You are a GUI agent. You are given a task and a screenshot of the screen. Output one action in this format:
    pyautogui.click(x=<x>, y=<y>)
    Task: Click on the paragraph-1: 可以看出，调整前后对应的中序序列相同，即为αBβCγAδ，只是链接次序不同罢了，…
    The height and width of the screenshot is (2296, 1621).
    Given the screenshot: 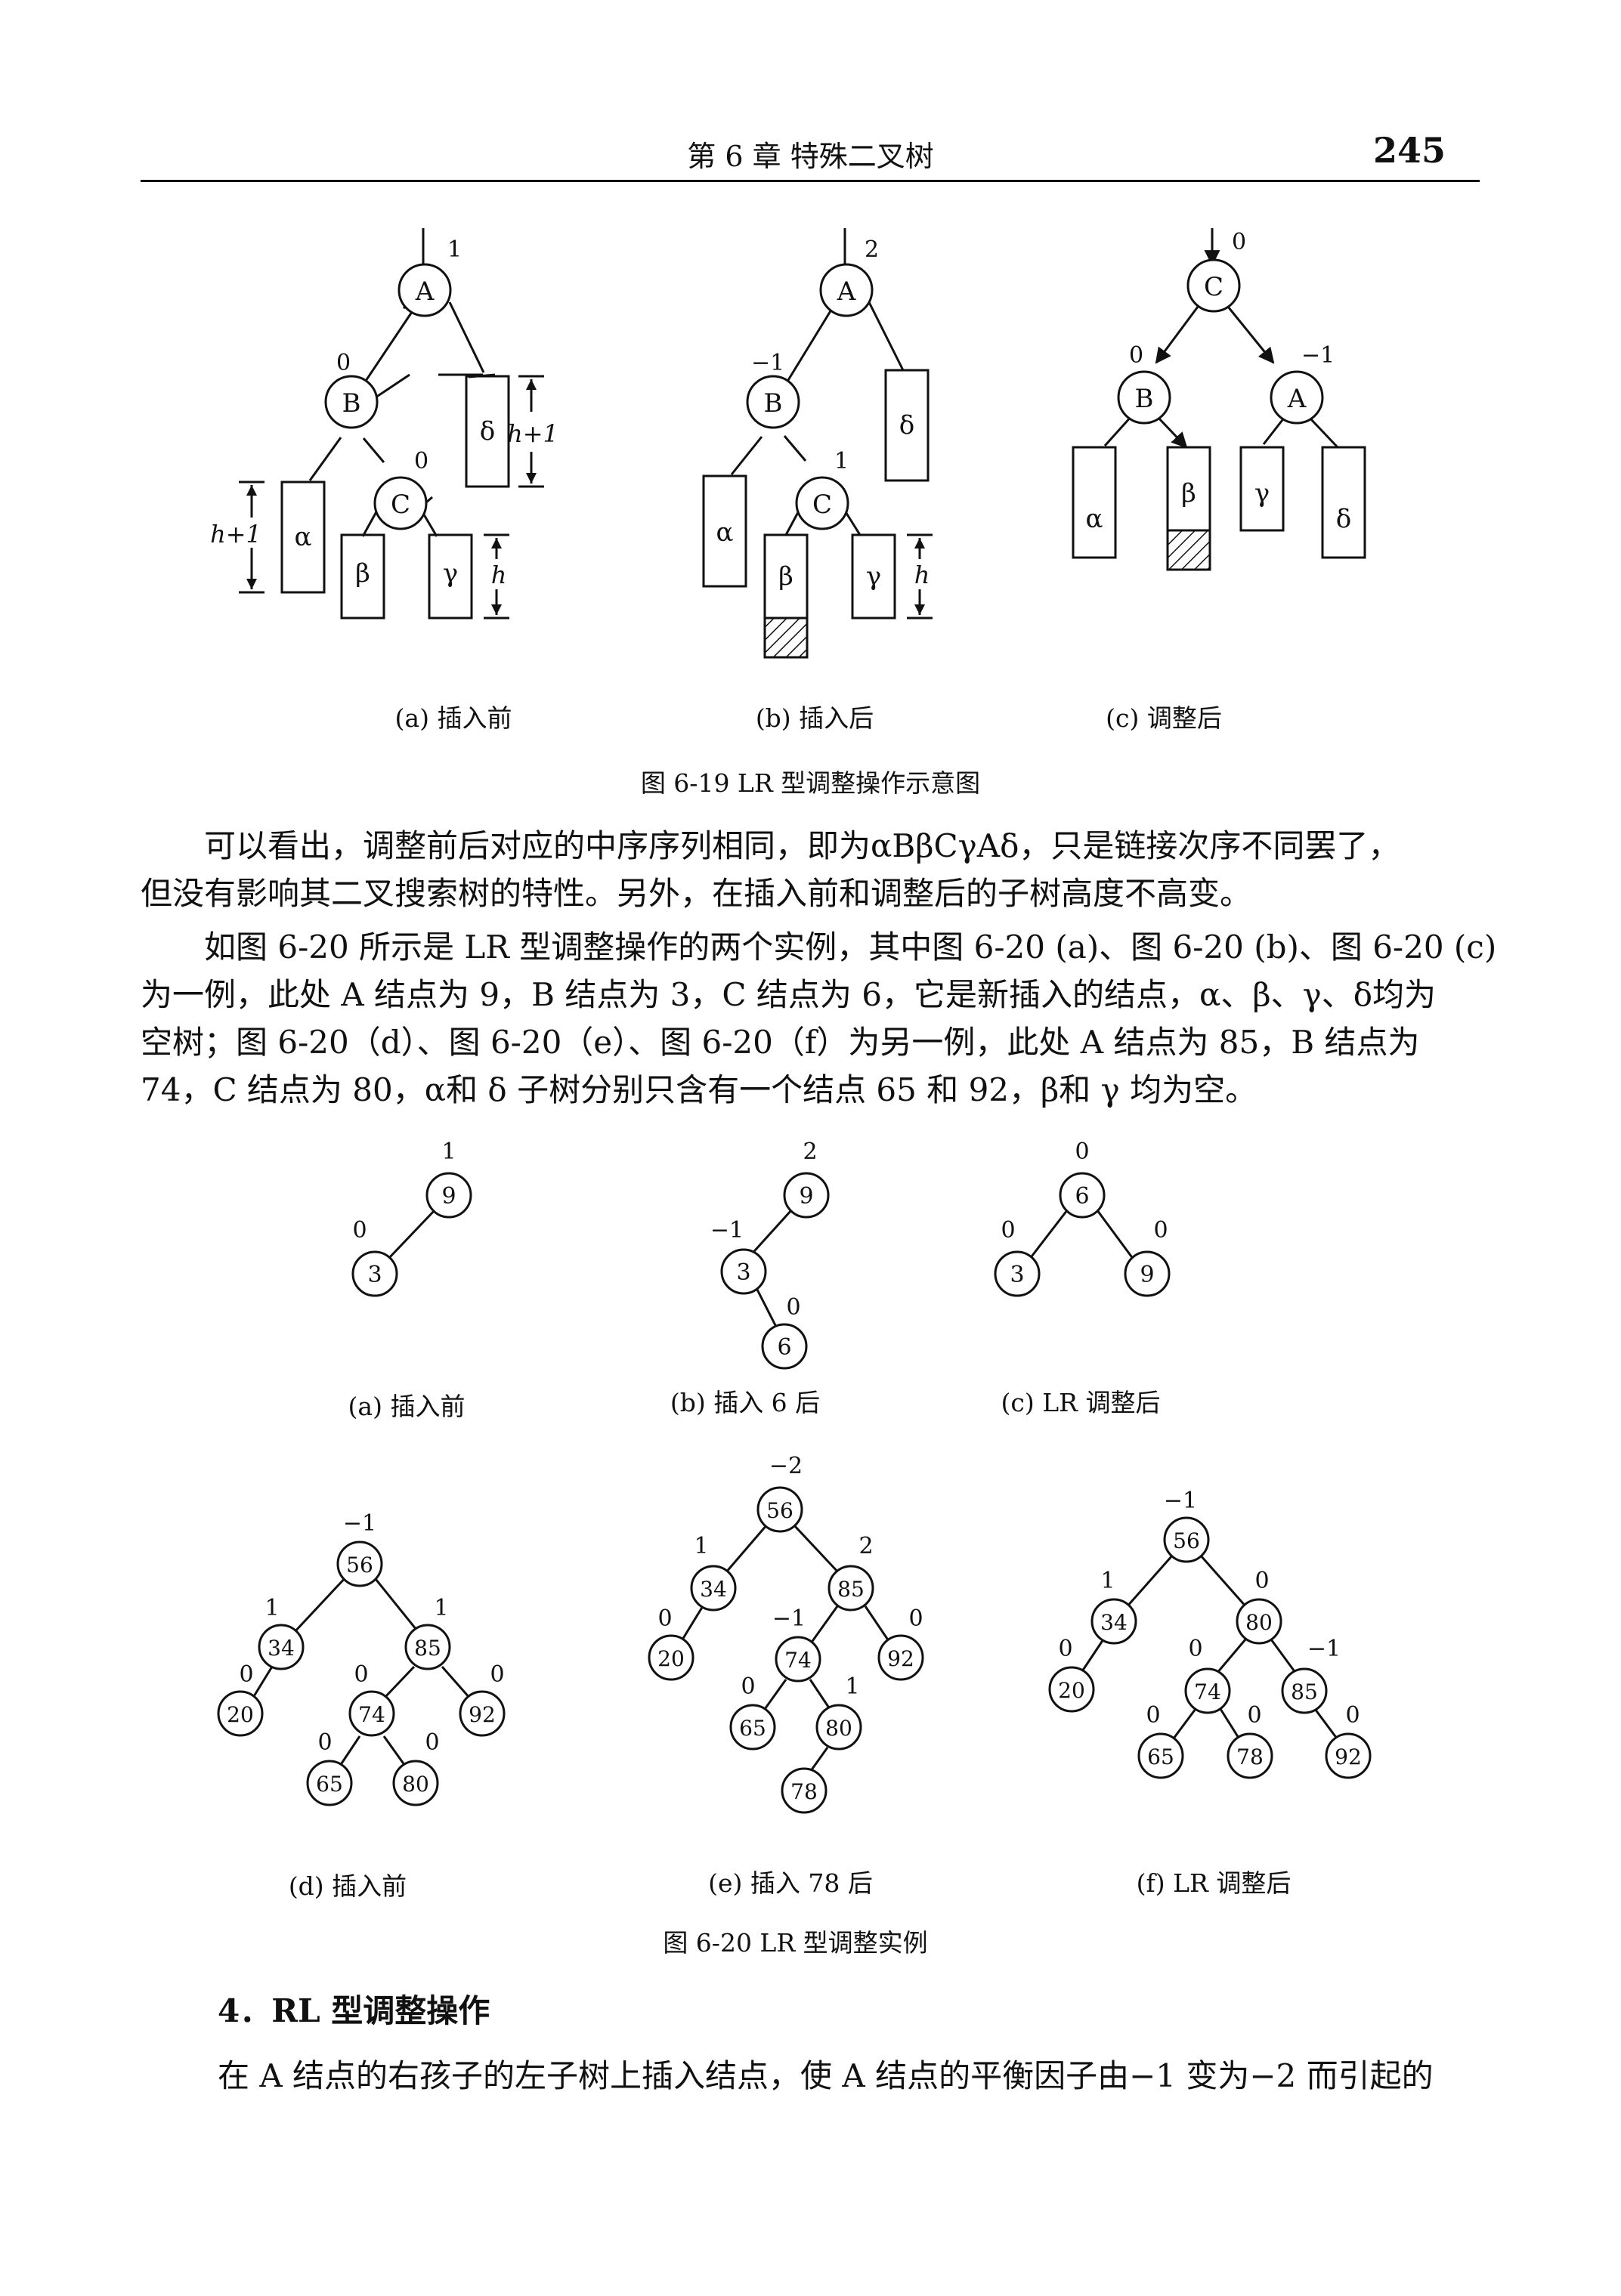 What is the action you would take?
    pyautogui.click(x=810, y=869)
    